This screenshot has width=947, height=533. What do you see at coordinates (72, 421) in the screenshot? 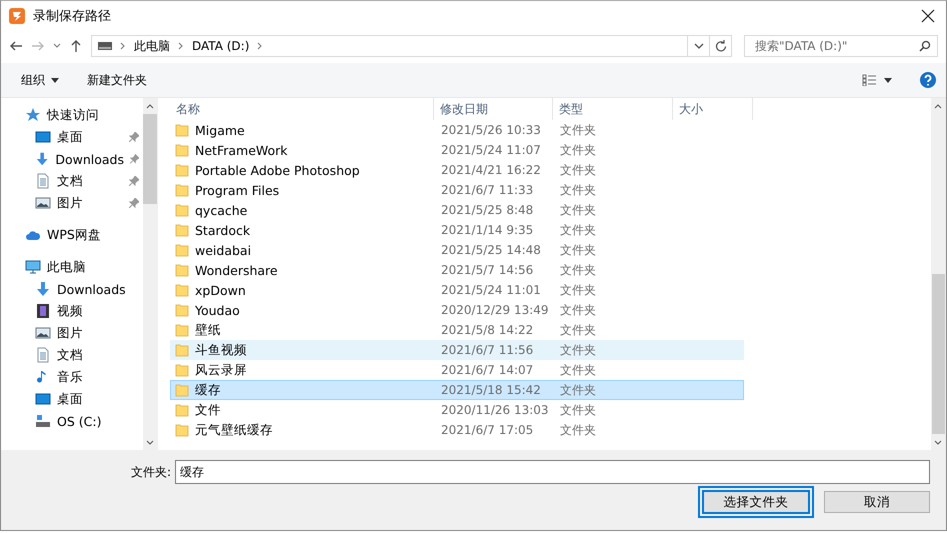
I see `sidebar-item: OS (C:)` at bounding box center [72, 421].